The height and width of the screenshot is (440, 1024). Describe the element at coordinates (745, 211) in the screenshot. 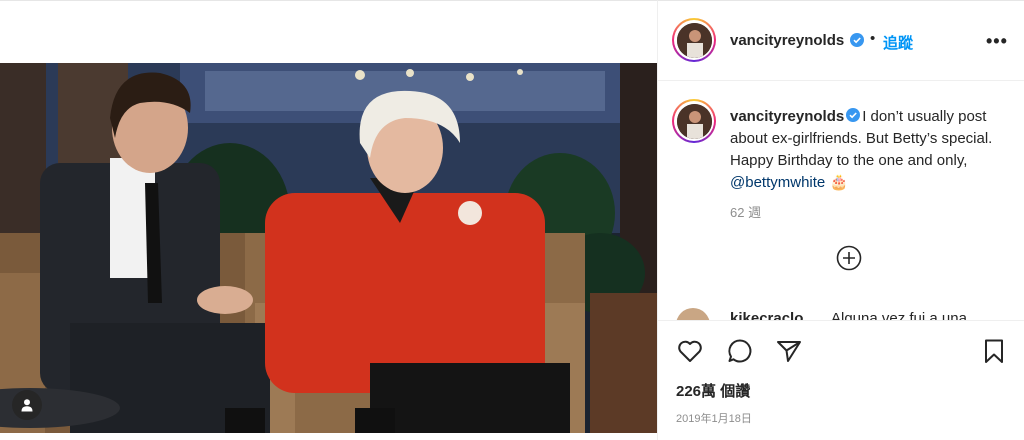

I see `post-time-ago: 62 週` at that location.